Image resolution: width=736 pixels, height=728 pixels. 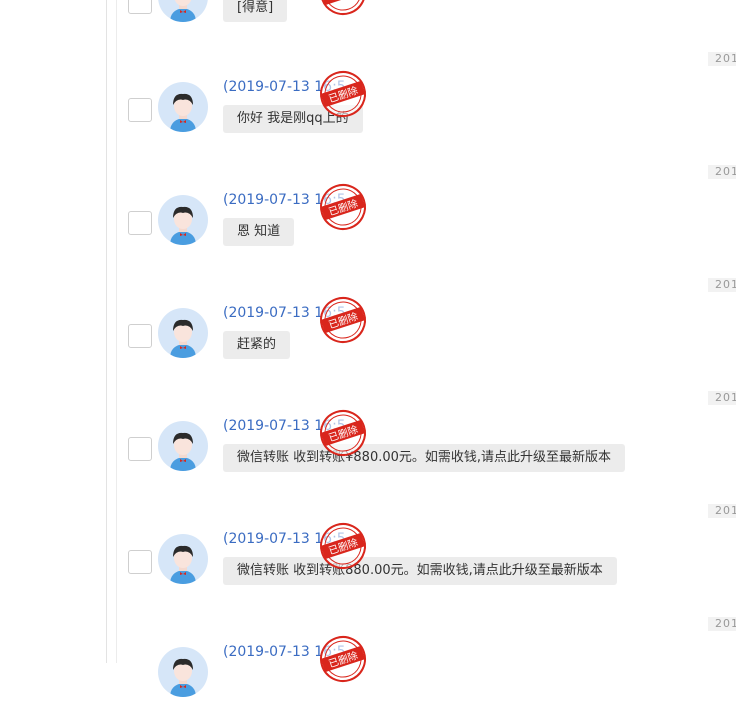 What do you see at coordinates (259, 232) in the screenshot?
I see `message-bubble: 恩 知道` at bounding box center [259, 232].